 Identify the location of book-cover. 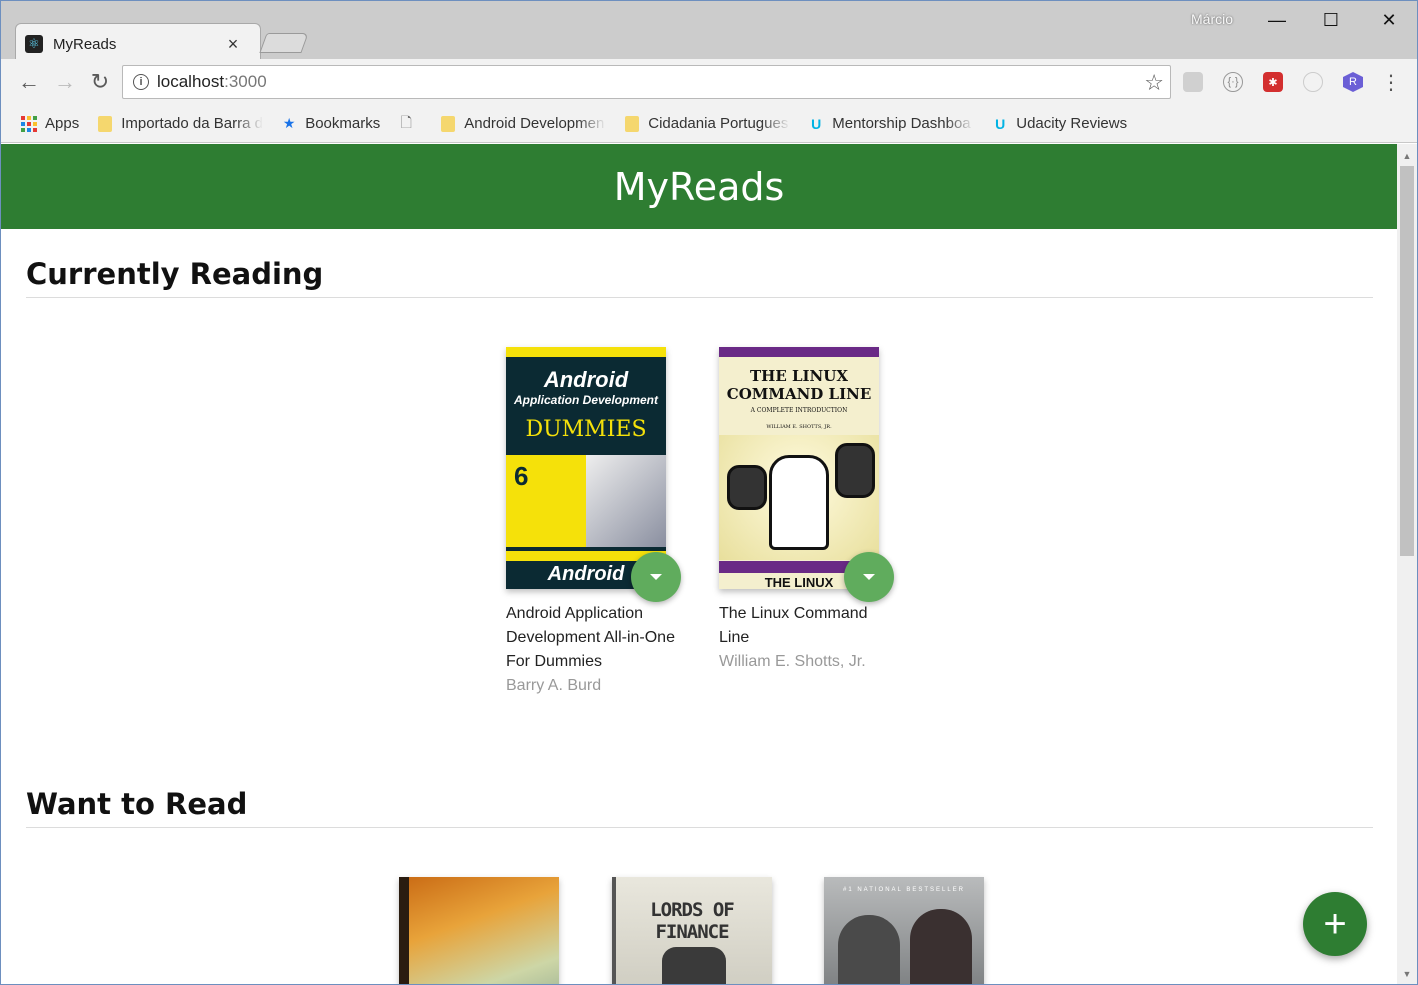
(479, 930).